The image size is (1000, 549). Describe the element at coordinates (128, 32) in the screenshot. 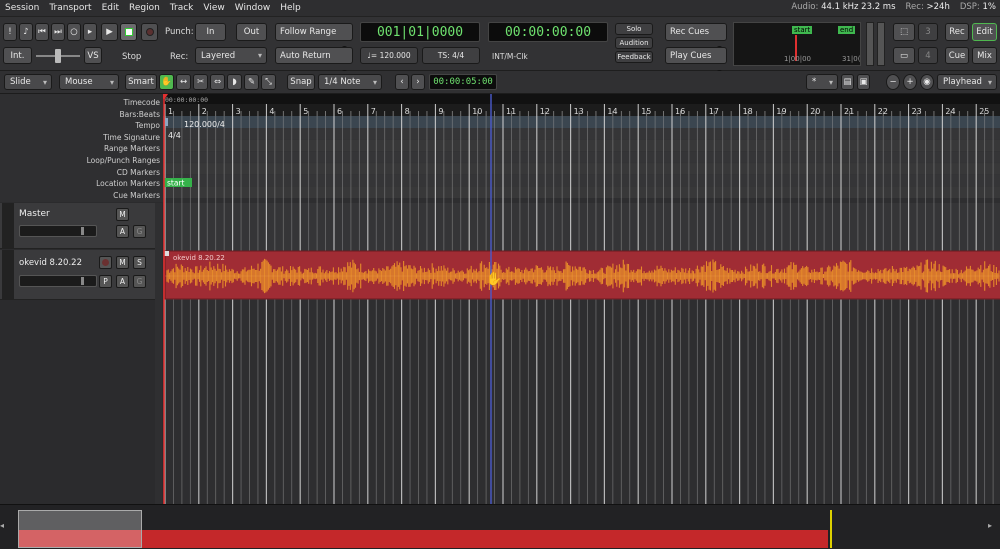

I see `stop-button` at that location.